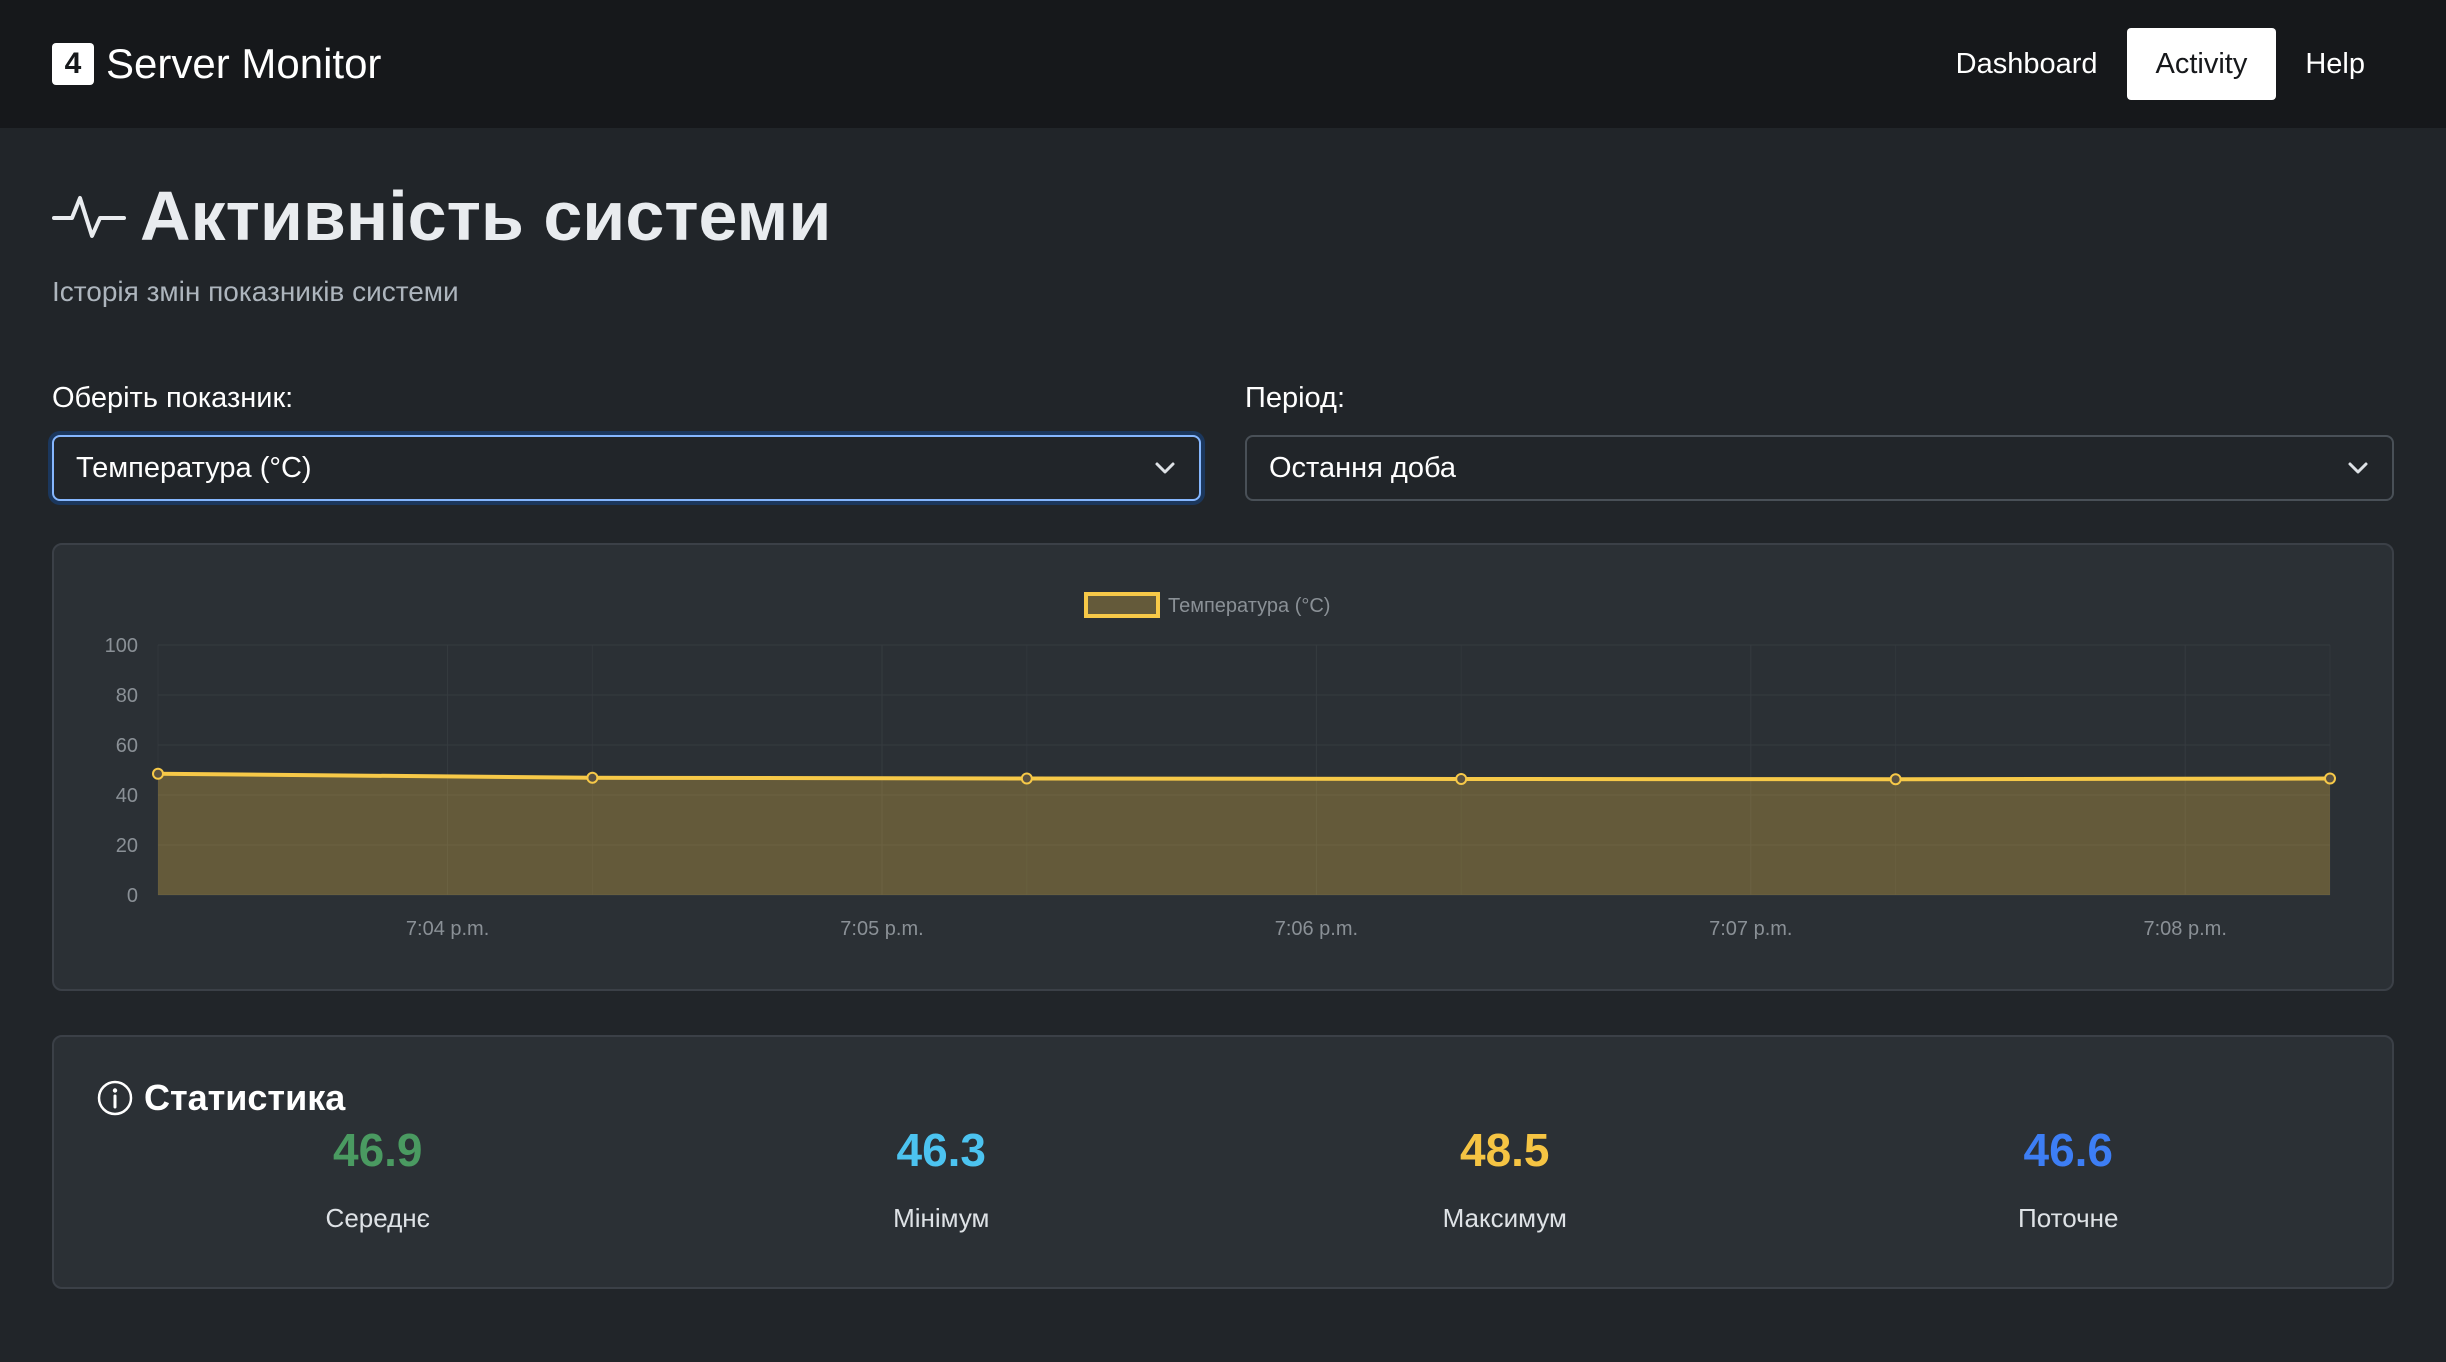  What do you see at coordinates (73, 64) in the screenshot?
I see `brand-logo-icon: 4` at bounding box center [73, 64].